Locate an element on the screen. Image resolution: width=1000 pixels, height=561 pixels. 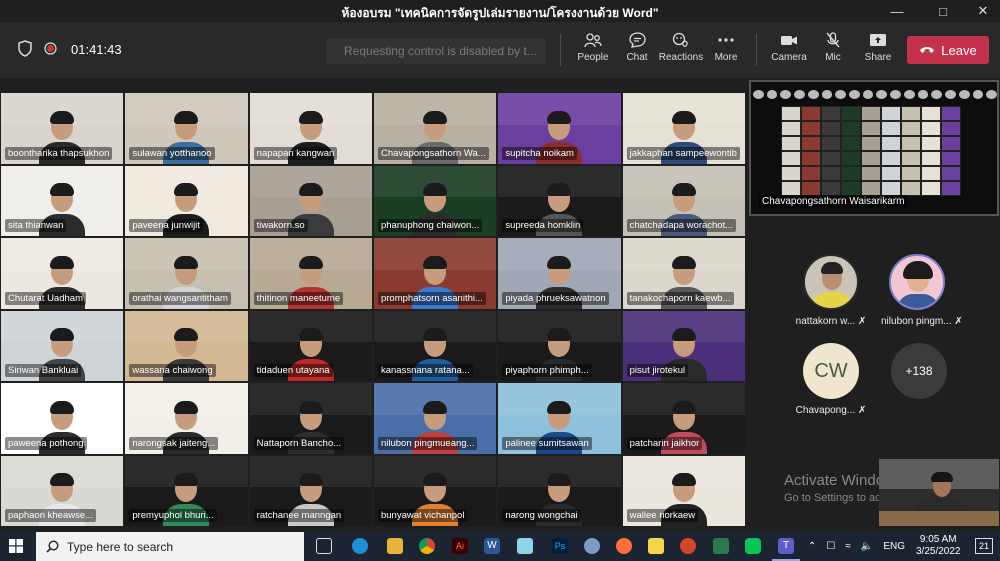
participant-tile: jakkaphan sampeewontib is located at coordinates (683, 128).